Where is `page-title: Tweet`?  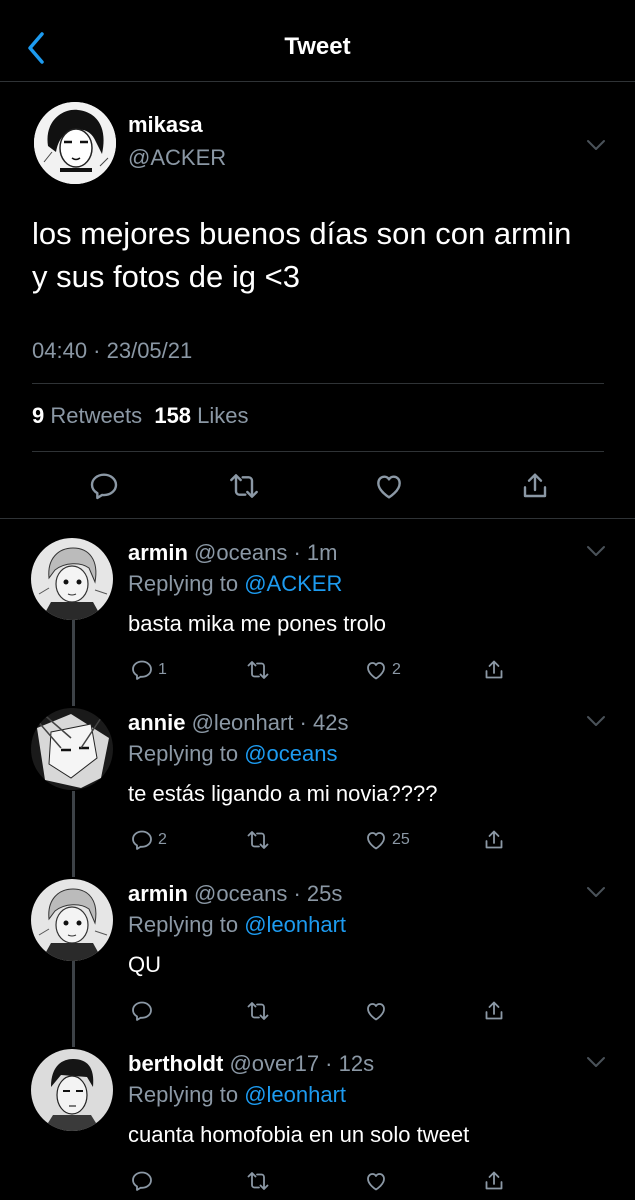 page-title: Tweet is located at coordinates (317, 46).